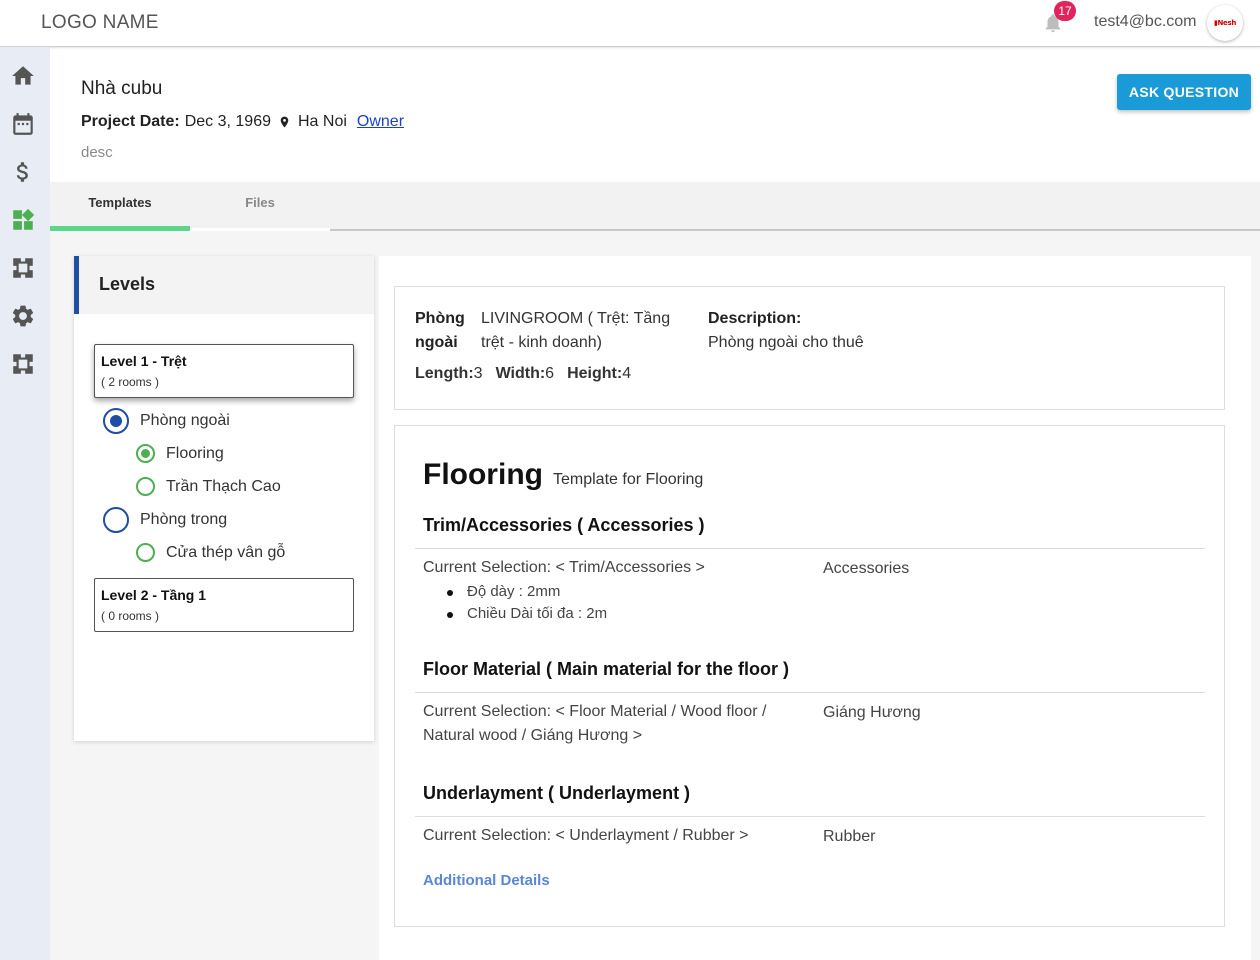 This screenshot has height=960, width=1260. I want to click on project-title: Nhà cubu, so click(122, 88).